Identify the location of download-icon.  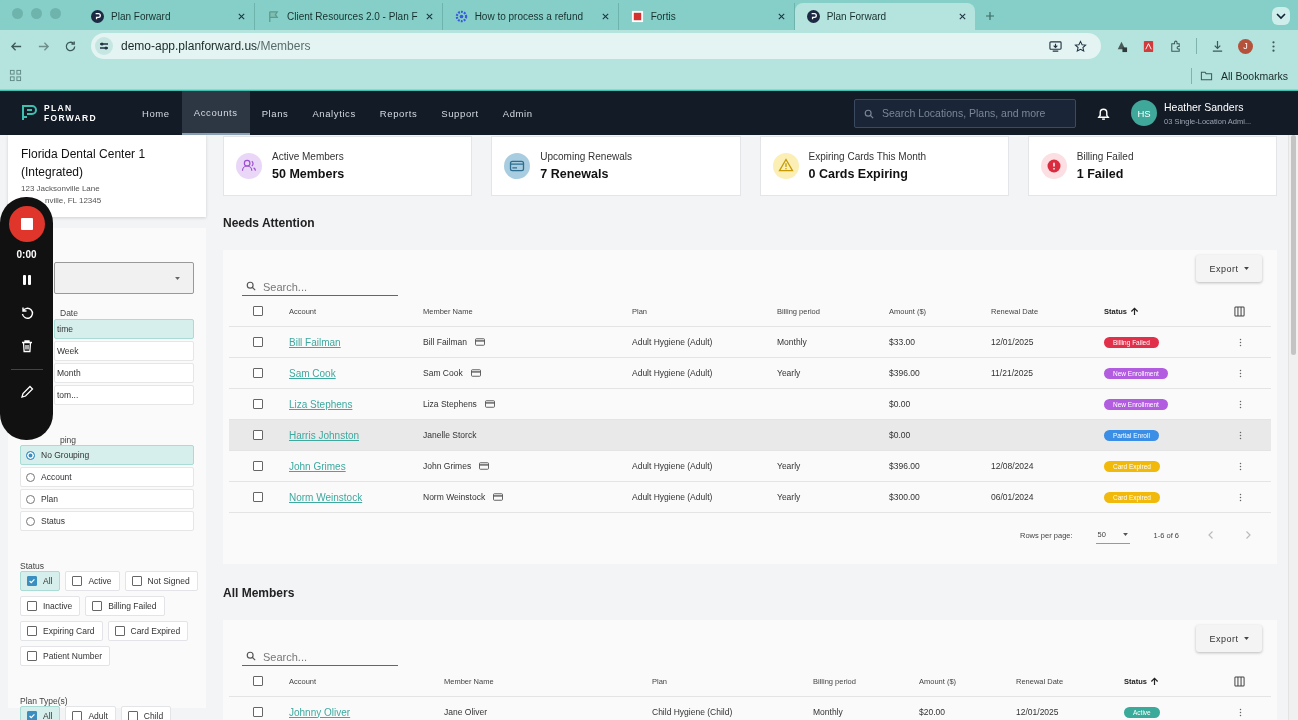
(1217, 46).